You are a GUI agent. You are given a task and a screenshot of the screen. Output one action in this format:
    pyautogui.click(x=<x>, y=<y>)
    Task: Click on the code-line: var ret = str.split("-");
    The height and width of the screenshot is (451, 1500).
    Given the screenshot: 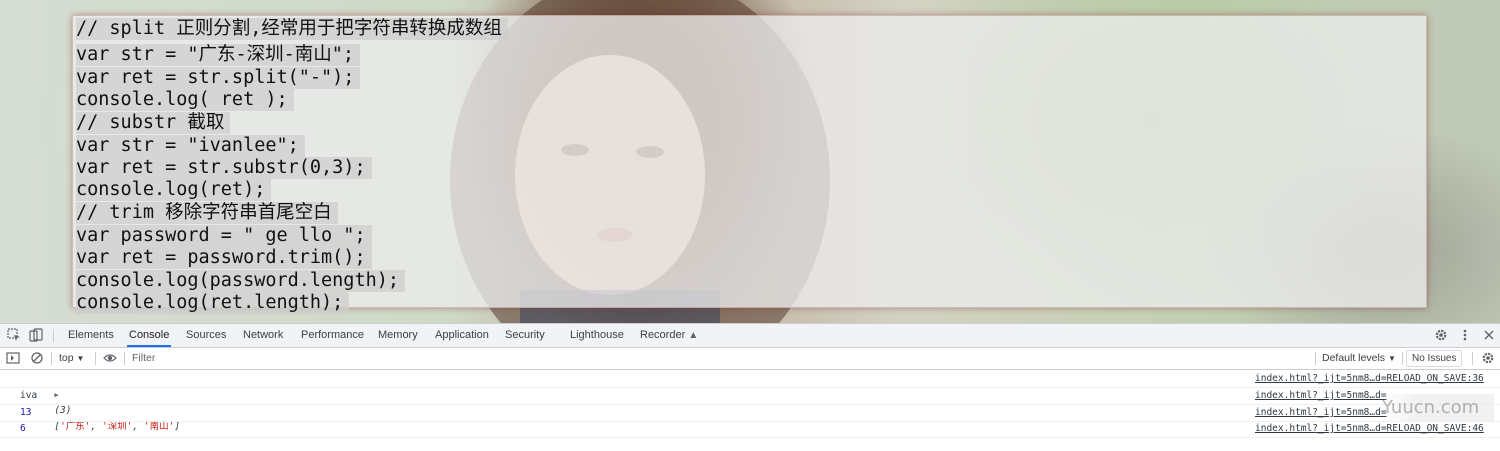 What is the action you would take?
    pyautogui.click(x=218, y=78)
    